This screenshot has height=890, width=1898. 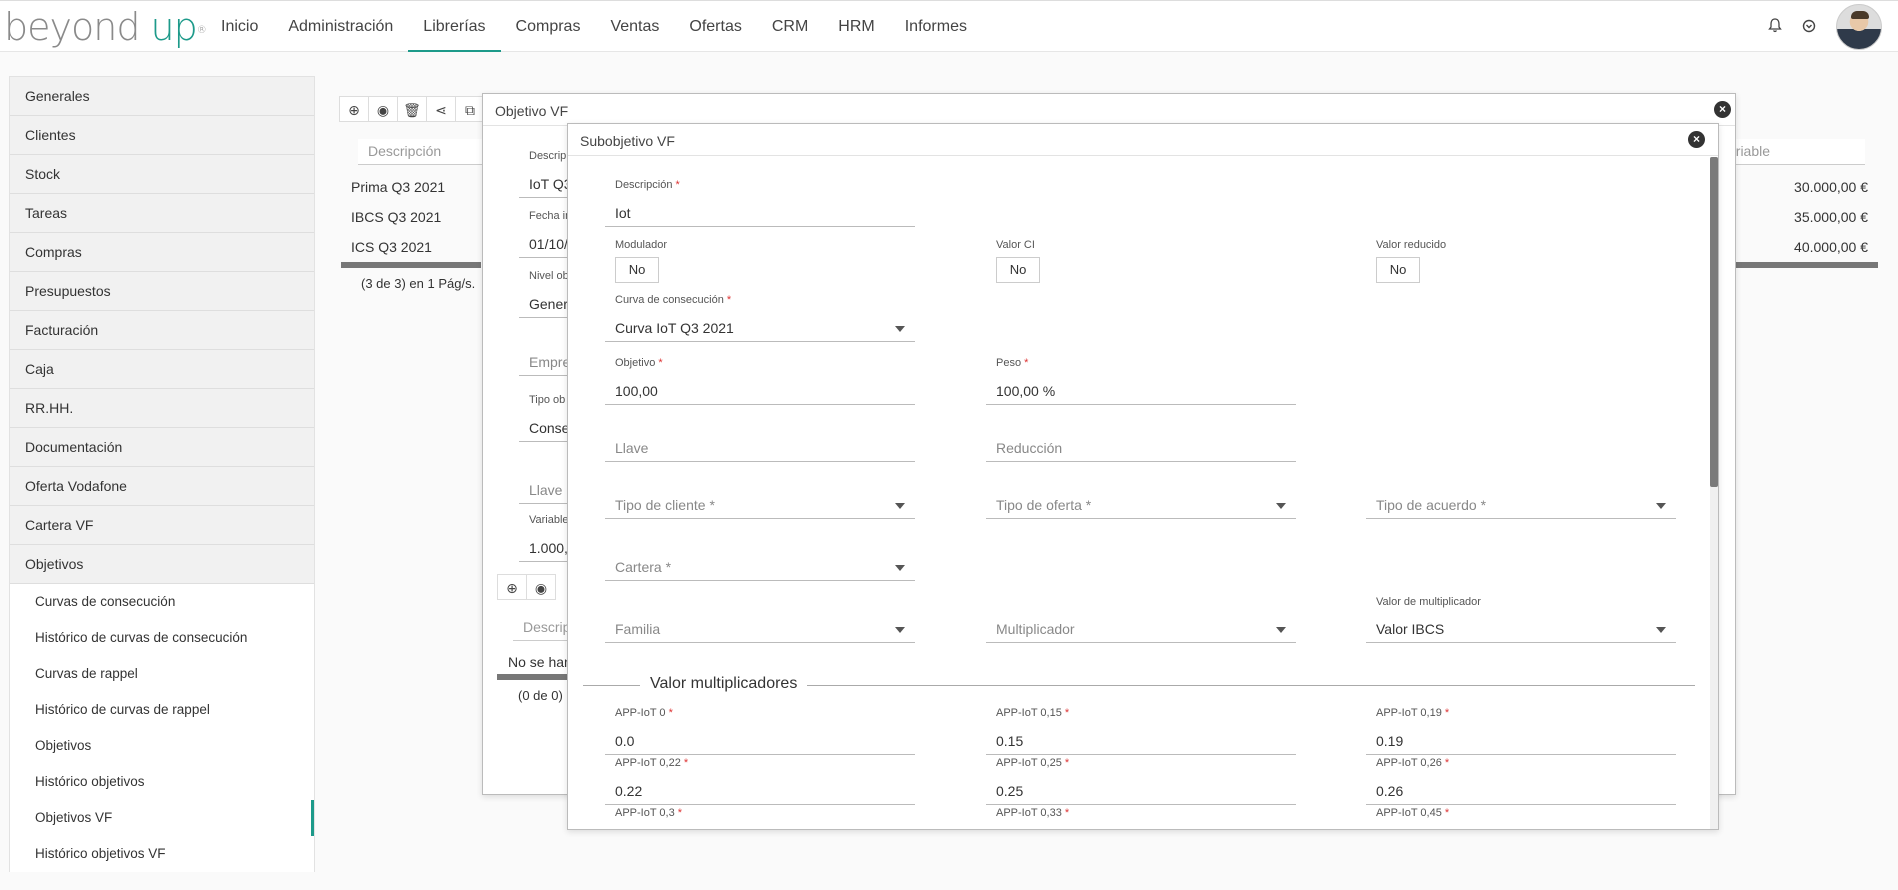 What do you see at coordinates (162, 447) in the screenshot?
I see `sidebar-item-documentacion: Documentación` at bounding box center [162, 447].